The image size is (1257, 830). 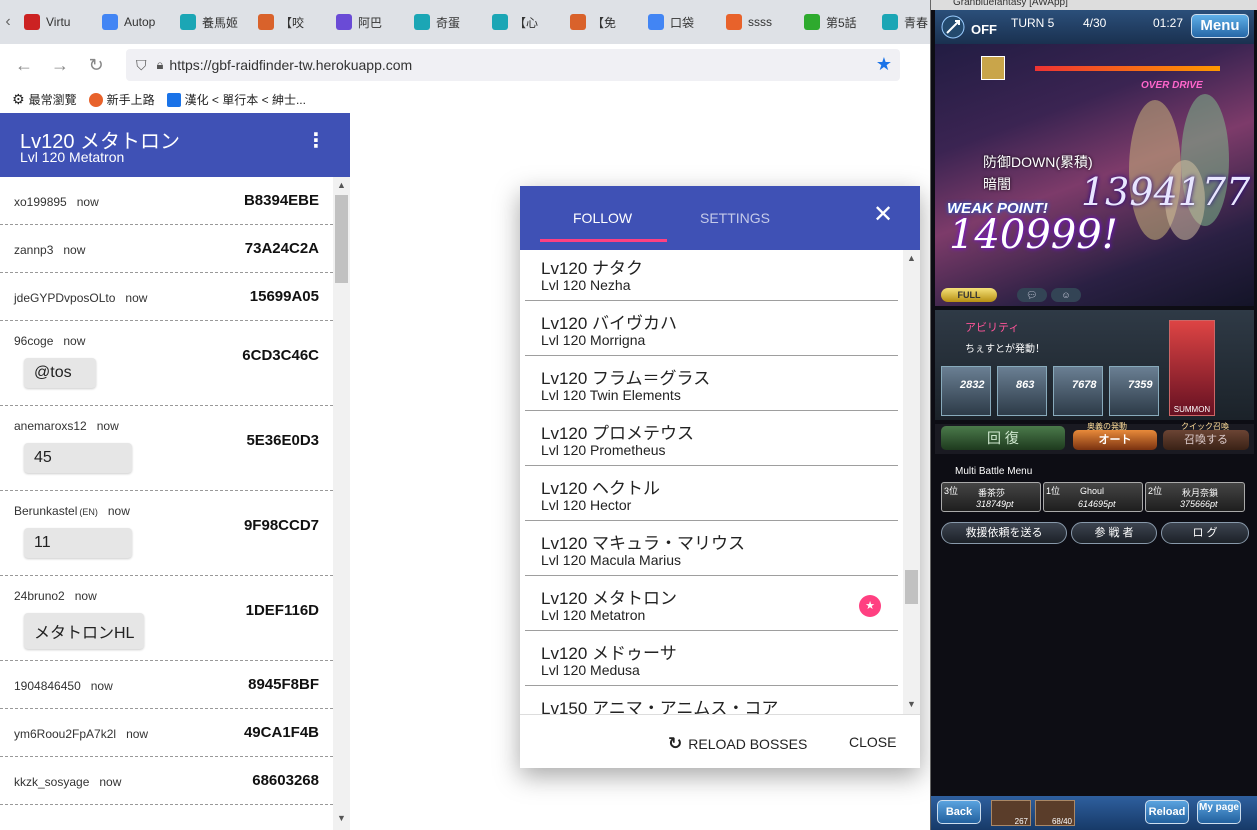 I want to click on feed-item: 1904846450 now 8945F8BF, so click(x=166, y=685).